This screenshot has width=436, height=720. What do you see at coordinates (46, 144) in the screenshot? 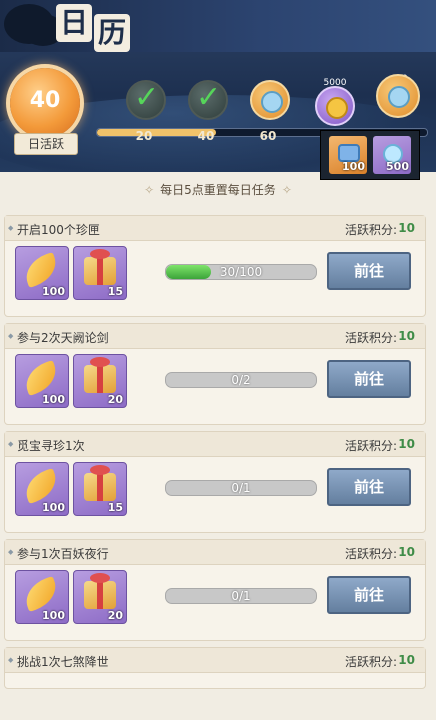
I see `daily-activity-label: 日活跃` at bounding box center [46, 144].